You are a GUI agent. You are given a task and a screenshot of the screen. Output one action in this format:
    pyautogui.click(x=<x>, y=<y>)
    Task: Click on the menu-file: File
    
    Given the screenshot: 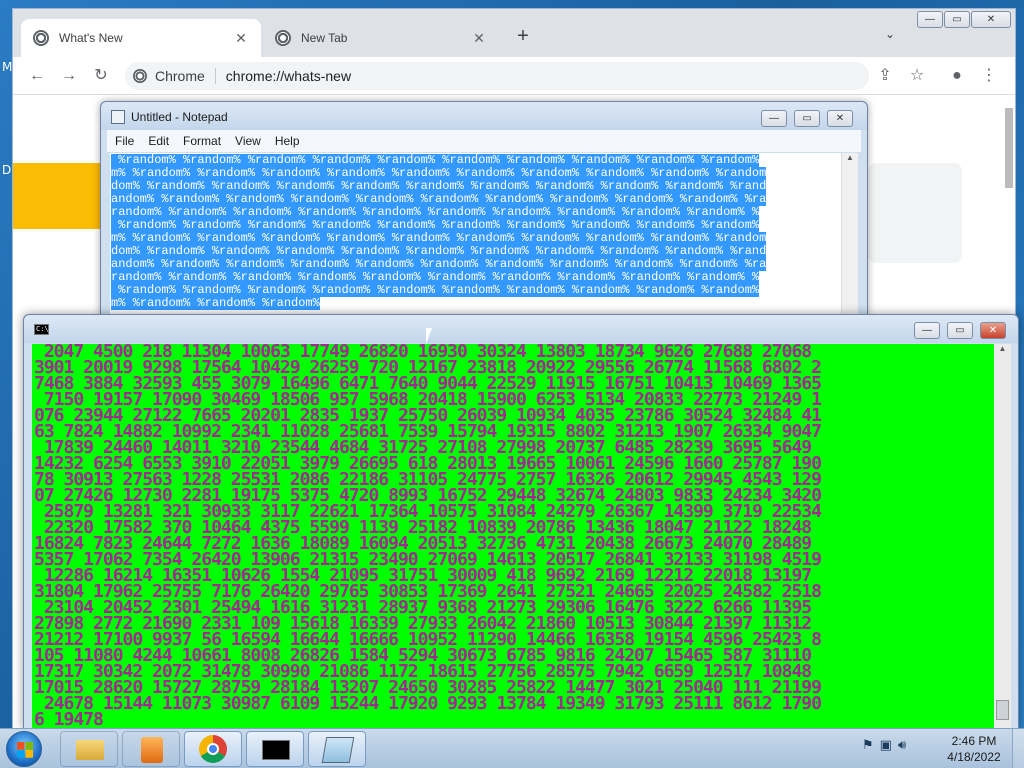 What is the action you would take?
    pyautogui.click(x=124, y=141)
    